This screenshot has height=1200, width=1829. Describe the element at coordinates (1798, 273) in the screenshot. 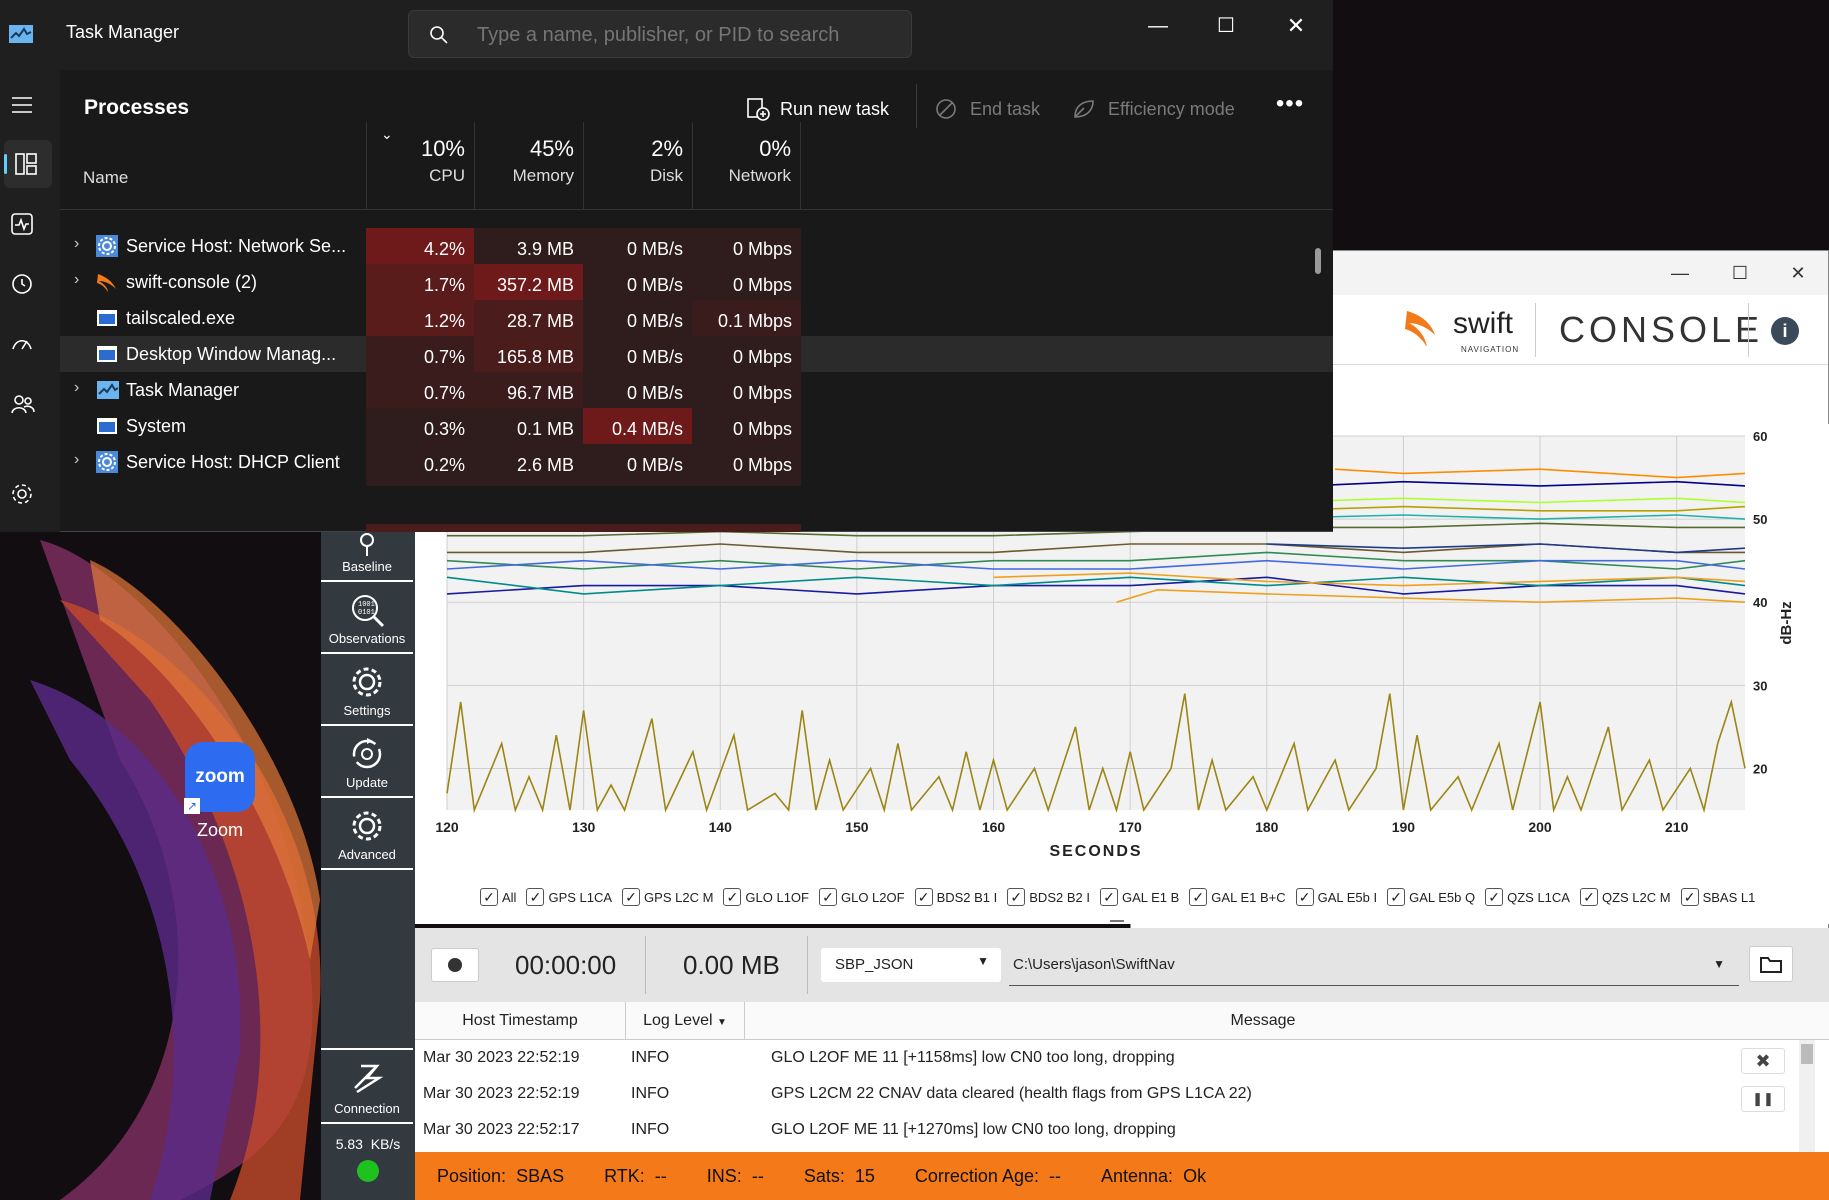

I see `close-button: ✕` at that location.